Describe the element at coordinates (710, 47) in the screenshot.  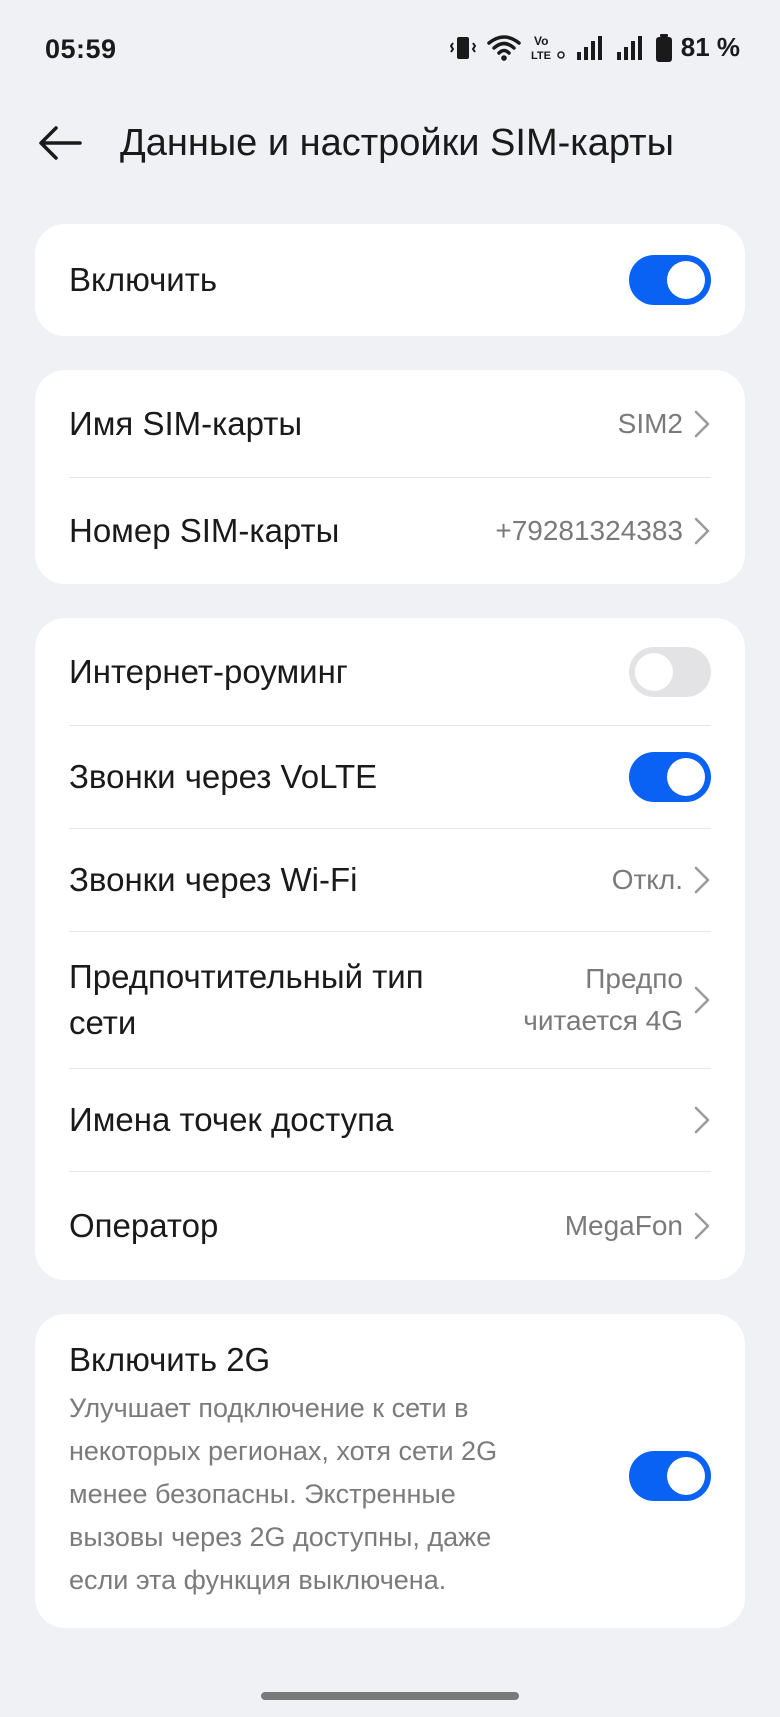
I see `battery-percent: 81 %` at that location.